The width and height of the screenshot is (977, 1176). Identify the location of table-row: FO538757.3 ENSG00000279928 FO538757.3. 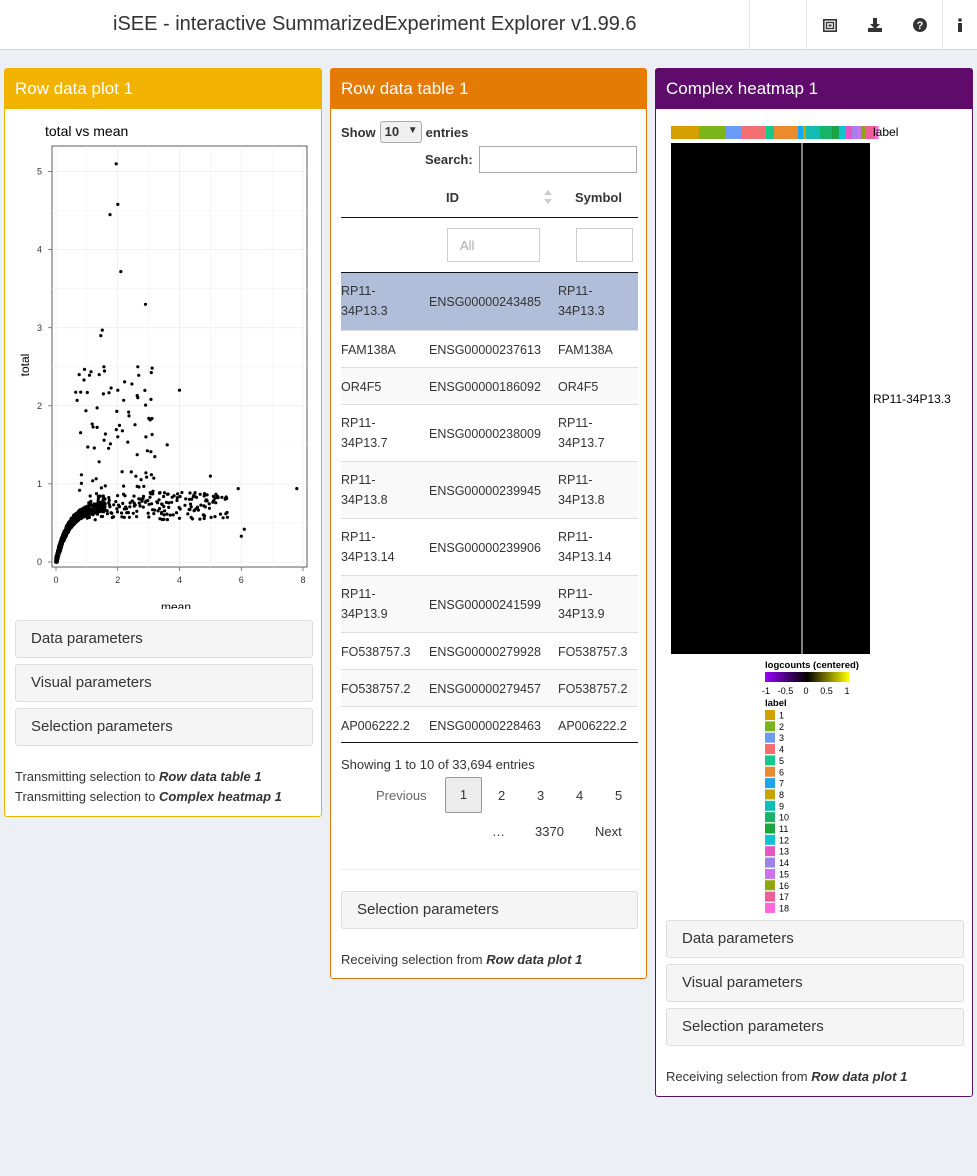
(489, 650).